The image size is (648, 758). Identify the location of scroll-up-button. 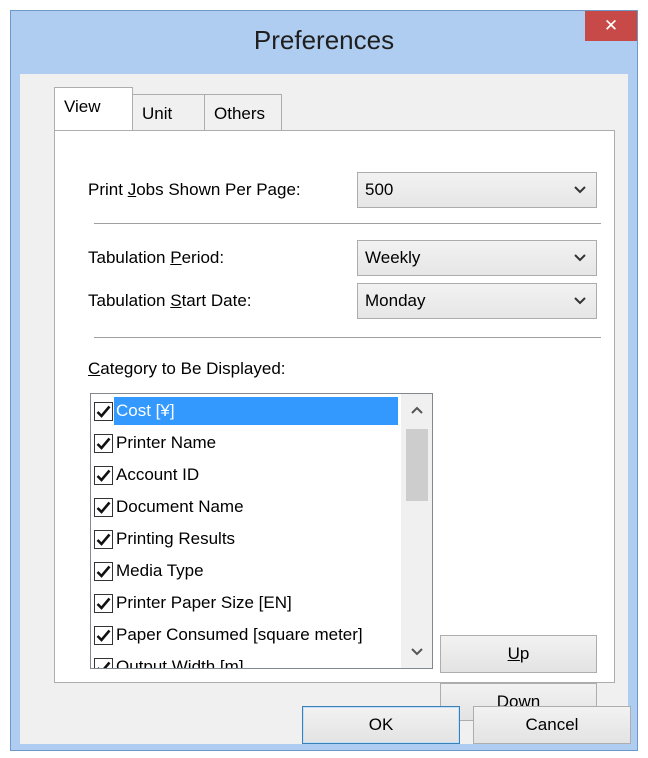
(416, 410).